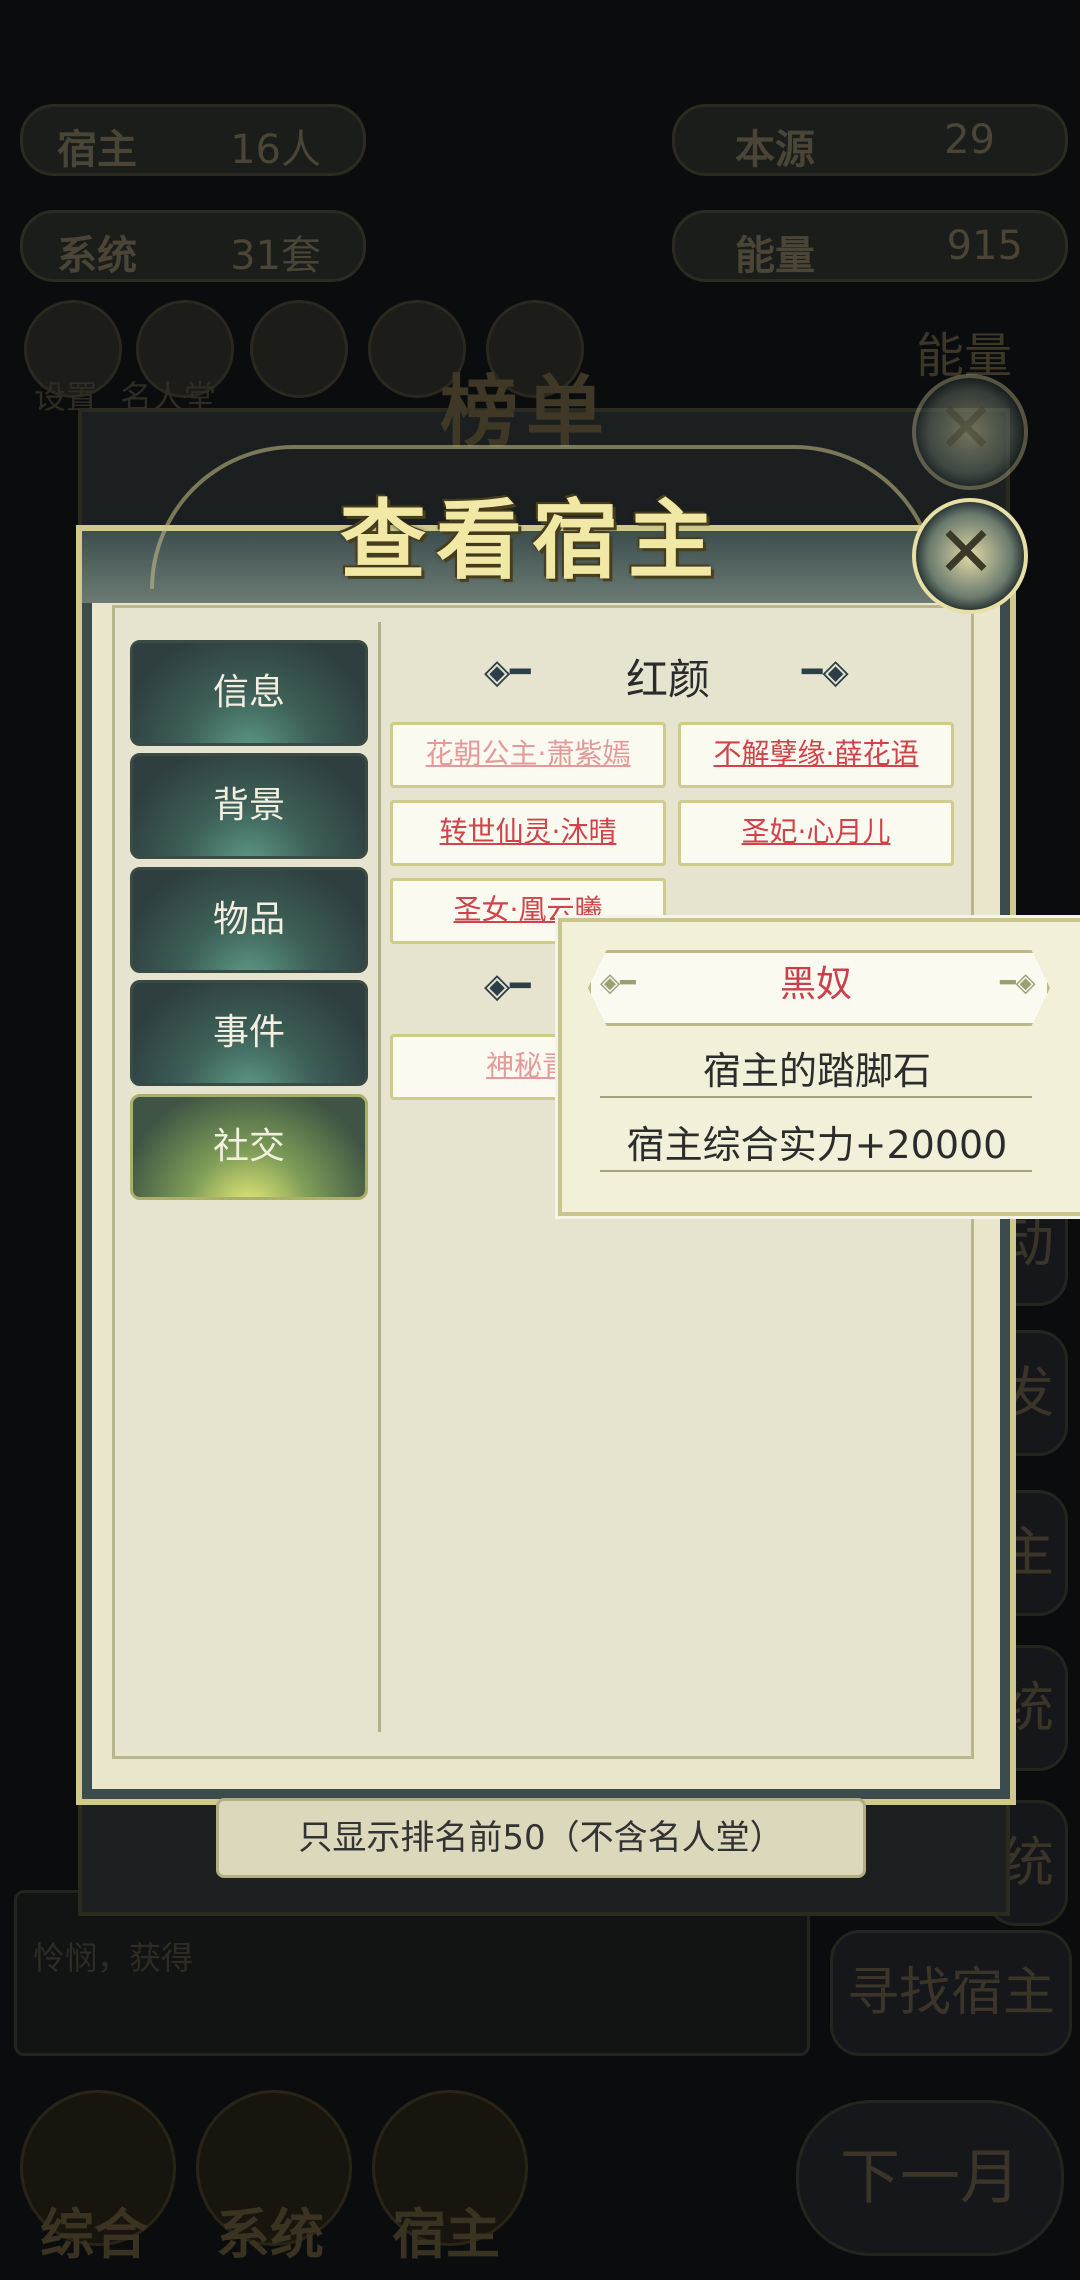 This screenshot has width=1080, height=2280. Describe the element at coordinates (249, 806) in the screenshot. I see `tab-background: 背景` at that location.